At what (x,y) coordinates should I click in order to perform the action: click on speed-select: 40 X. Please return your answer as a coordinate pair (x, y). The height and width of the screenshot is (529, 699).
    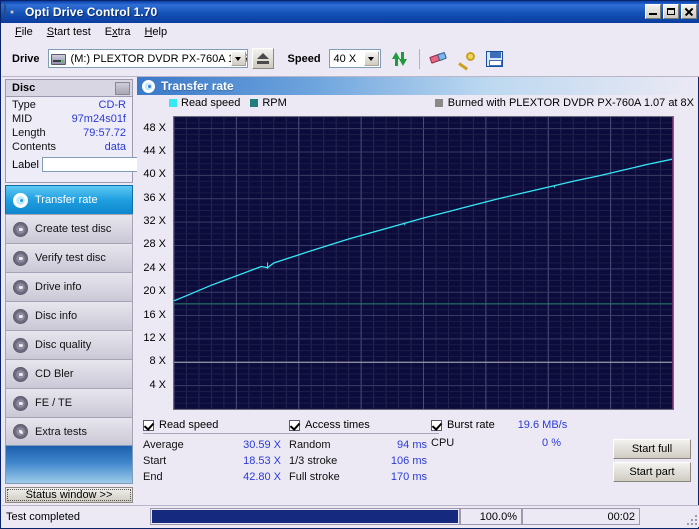
    Looking at the image, I should click on (354, 58).